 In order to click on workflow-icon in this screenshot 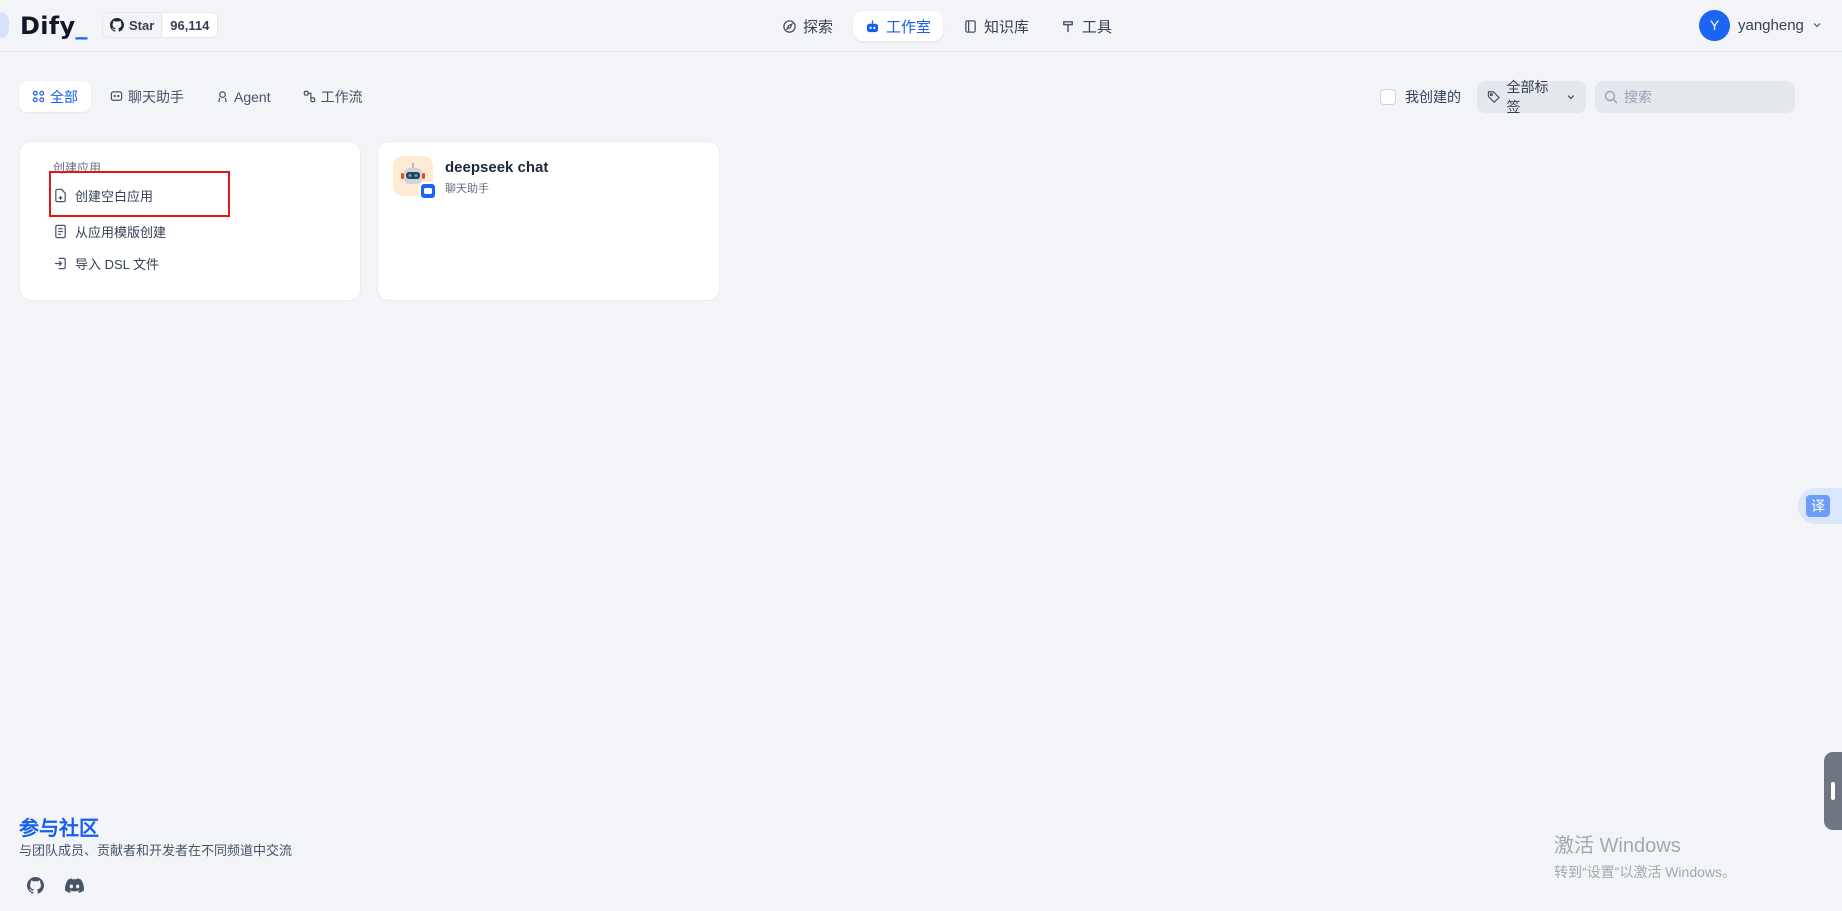, I will do `click(309, 96)`.